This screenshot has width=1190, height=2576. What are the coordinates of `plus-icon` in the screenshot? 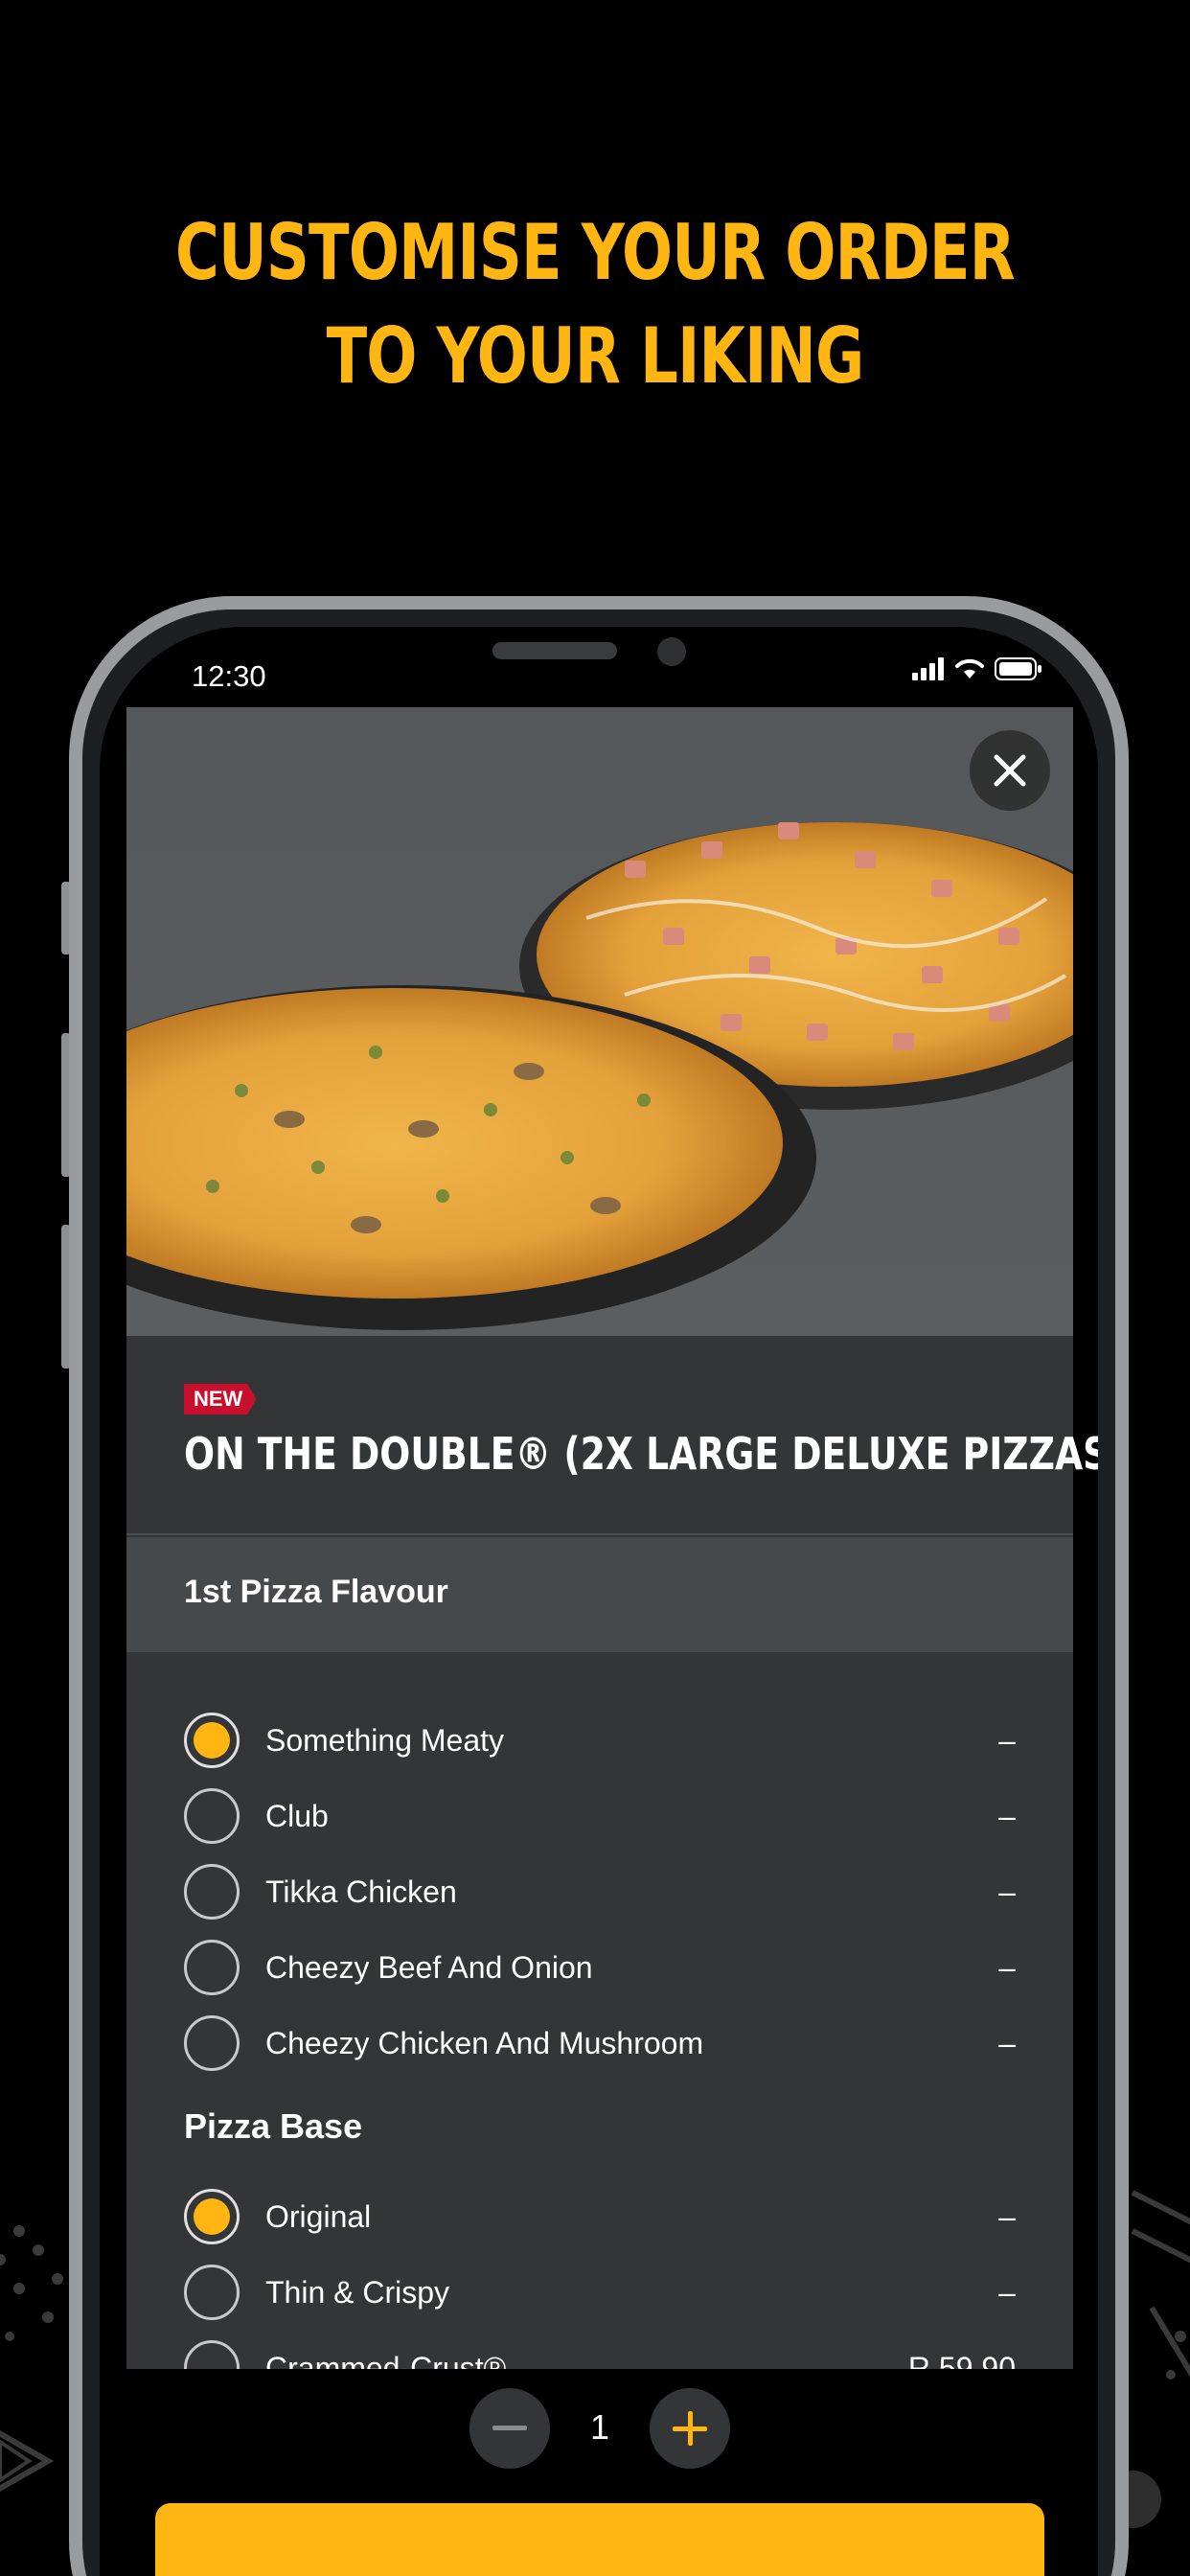 It's located at (690, 2428).